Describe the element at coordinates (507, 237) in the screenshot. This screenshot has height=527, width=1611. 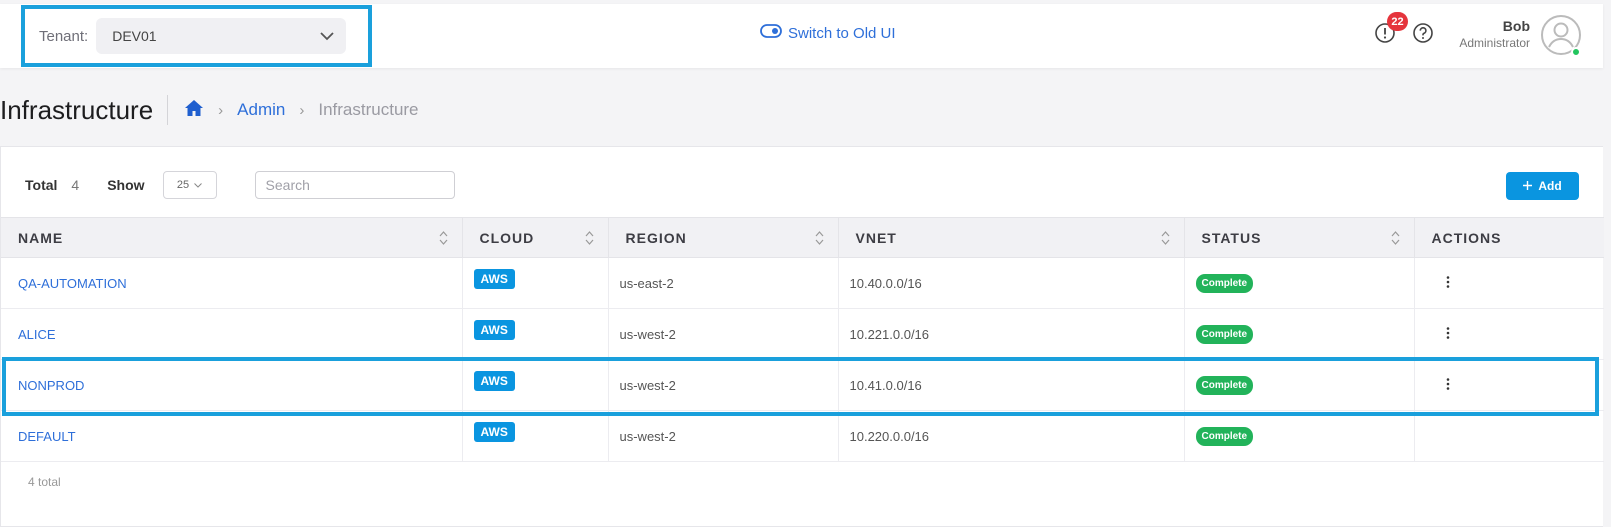
I see `column-header-label: CLOUD` at that location.